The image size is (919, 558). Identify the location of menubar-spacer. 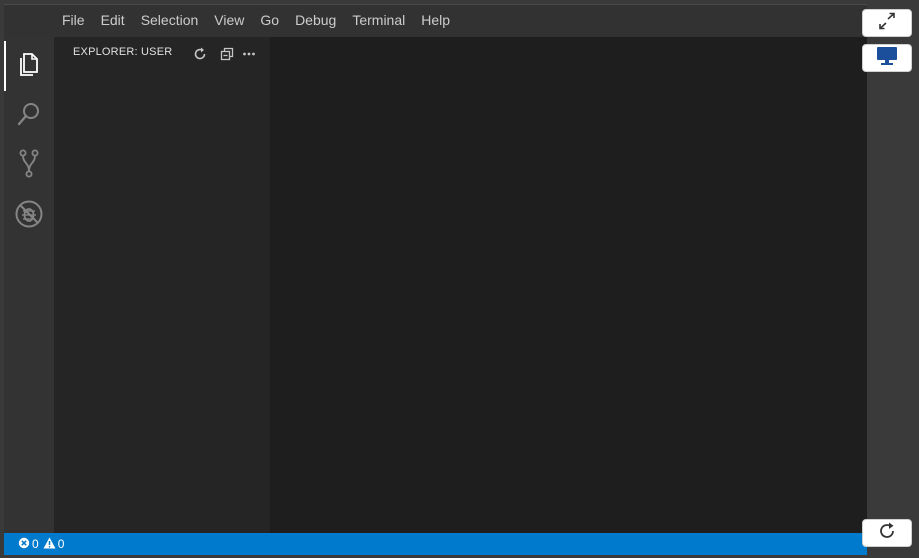
(29, 21).